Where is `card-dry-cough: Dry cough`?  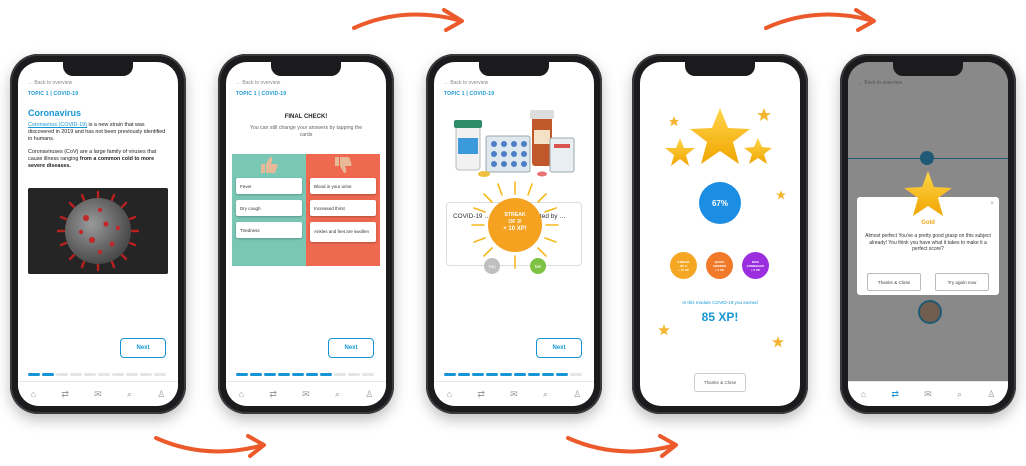 card-dry-cough: Dry cough is located at coordinates (269, 208).